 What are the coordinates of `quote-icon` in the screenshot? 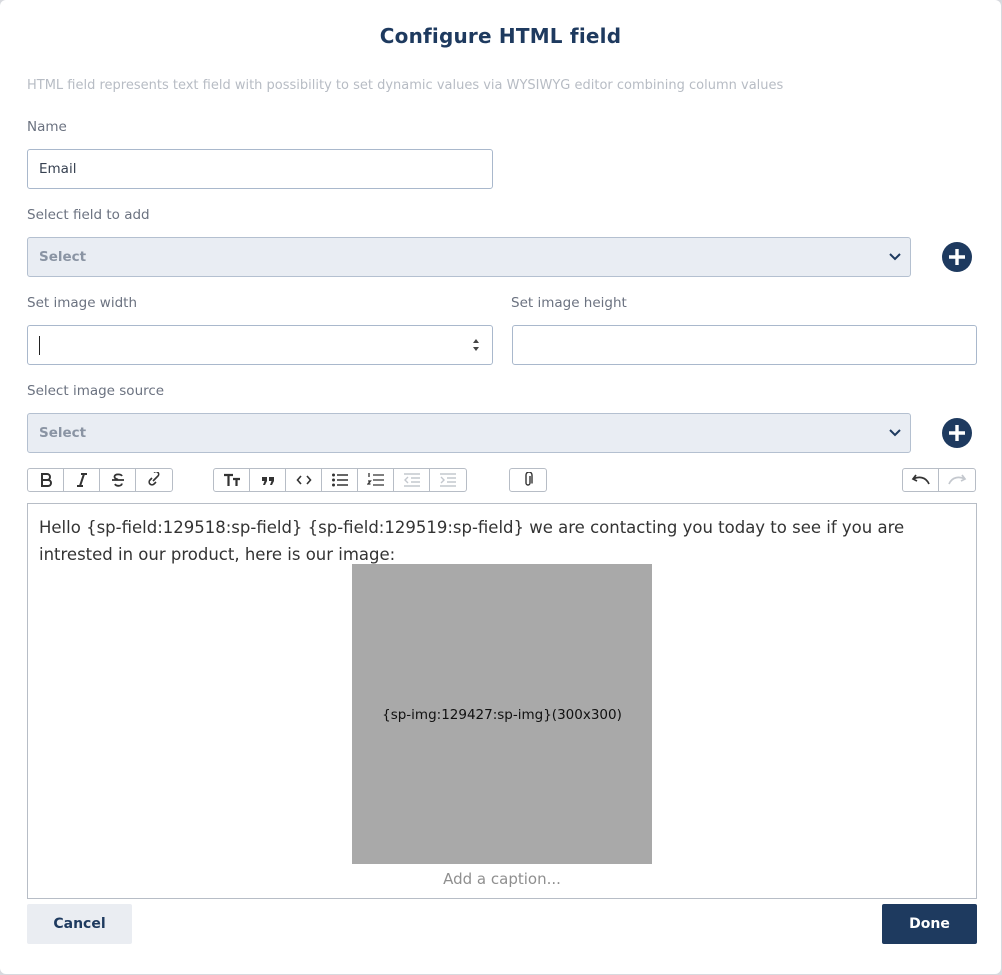 It's located at (267, 481).